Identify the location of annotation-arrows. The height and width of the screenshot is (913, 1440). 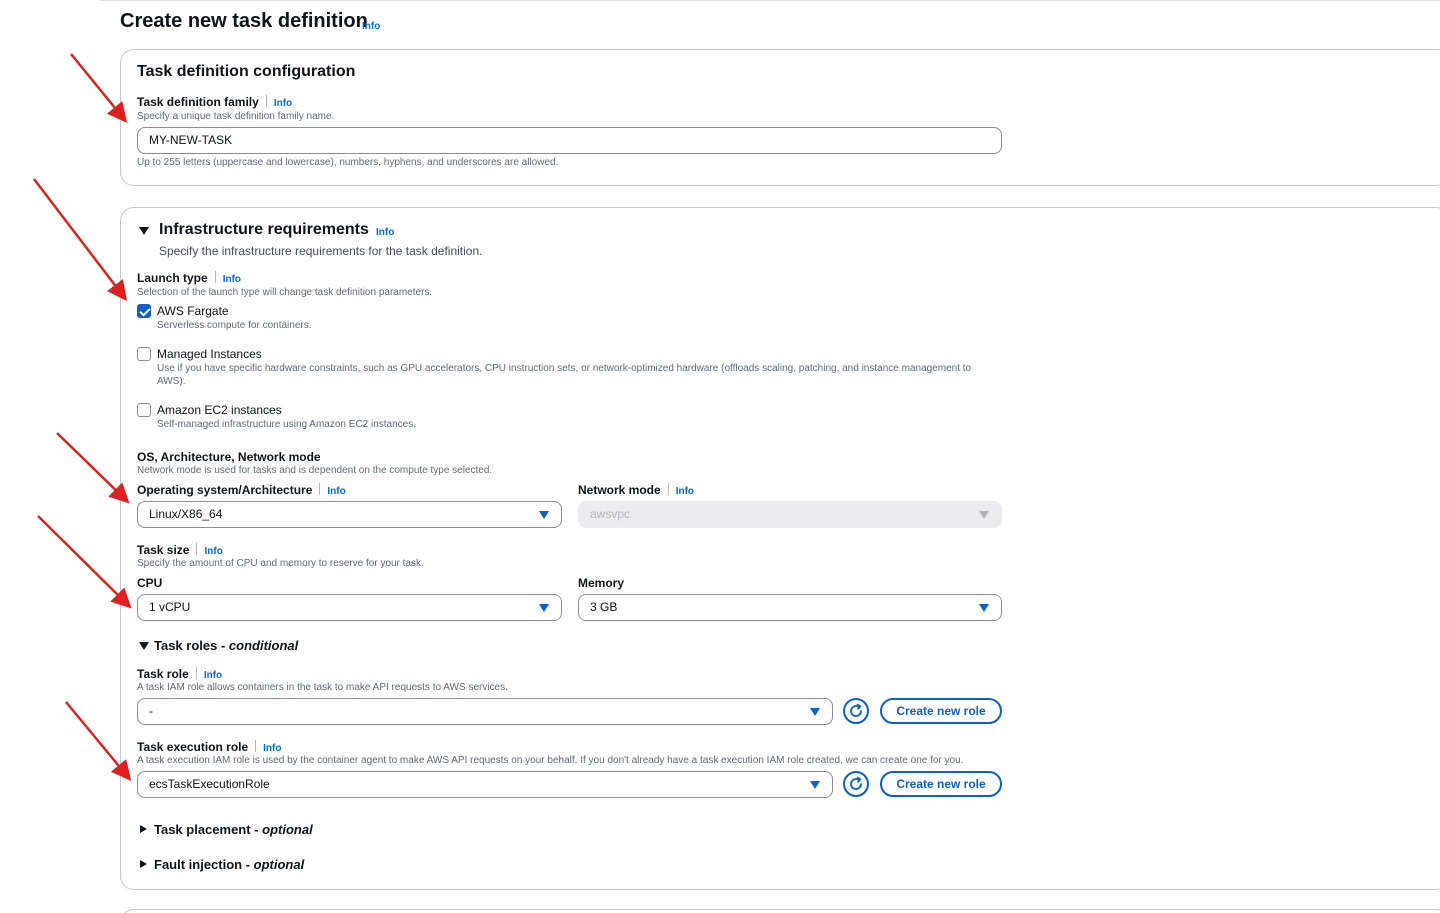
(82, 417).